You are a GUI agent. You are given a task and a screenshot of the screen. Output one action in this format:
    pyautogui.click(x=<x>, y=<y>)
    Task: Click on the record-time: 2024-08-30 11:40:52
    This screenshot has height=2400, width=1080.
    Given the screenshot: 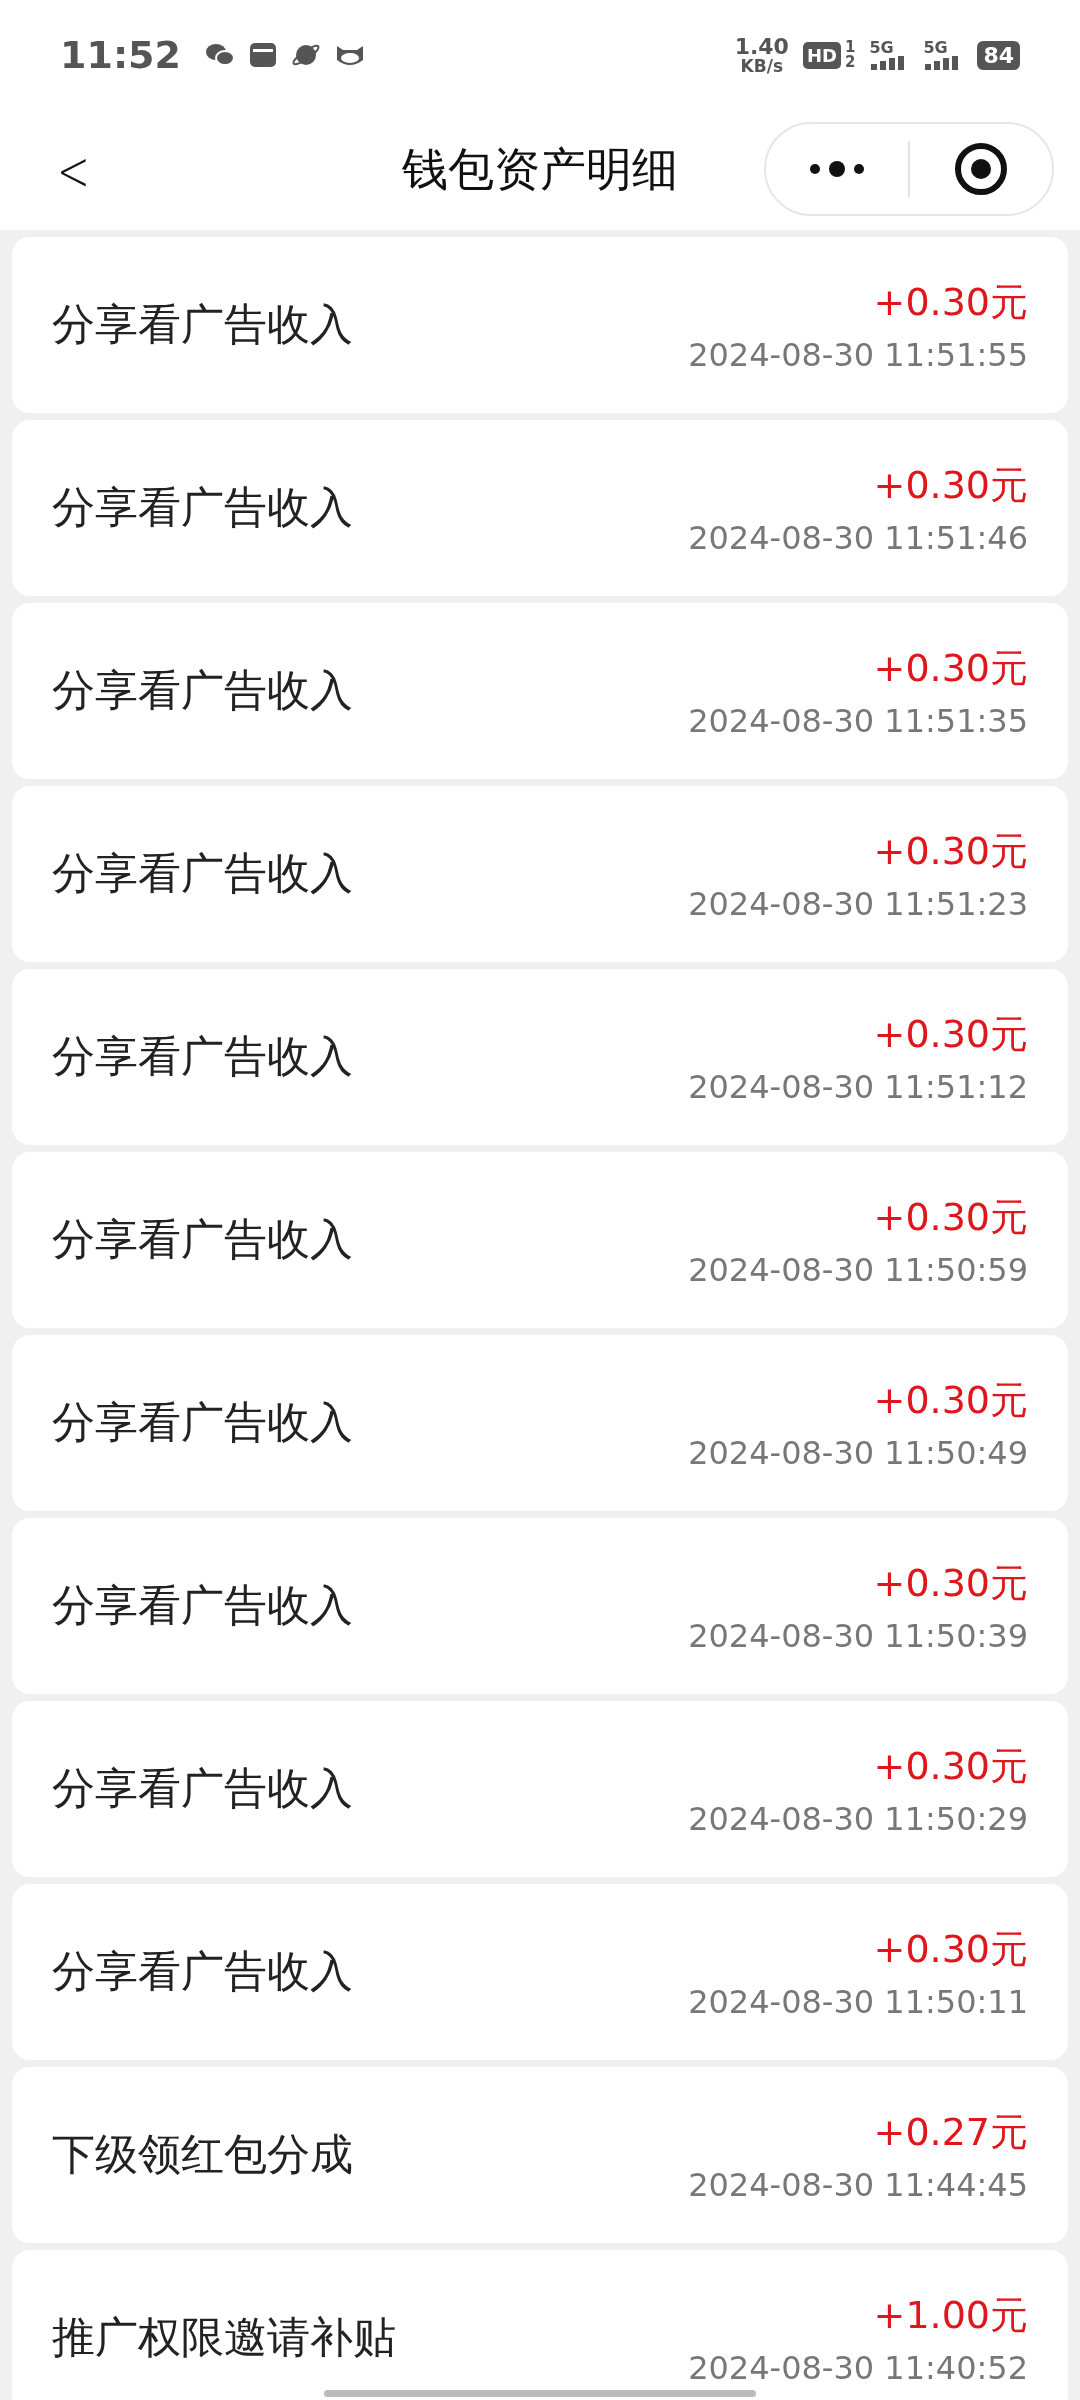 What is the action you would take?
    pyautogui.click(x=858, y=2367)
    